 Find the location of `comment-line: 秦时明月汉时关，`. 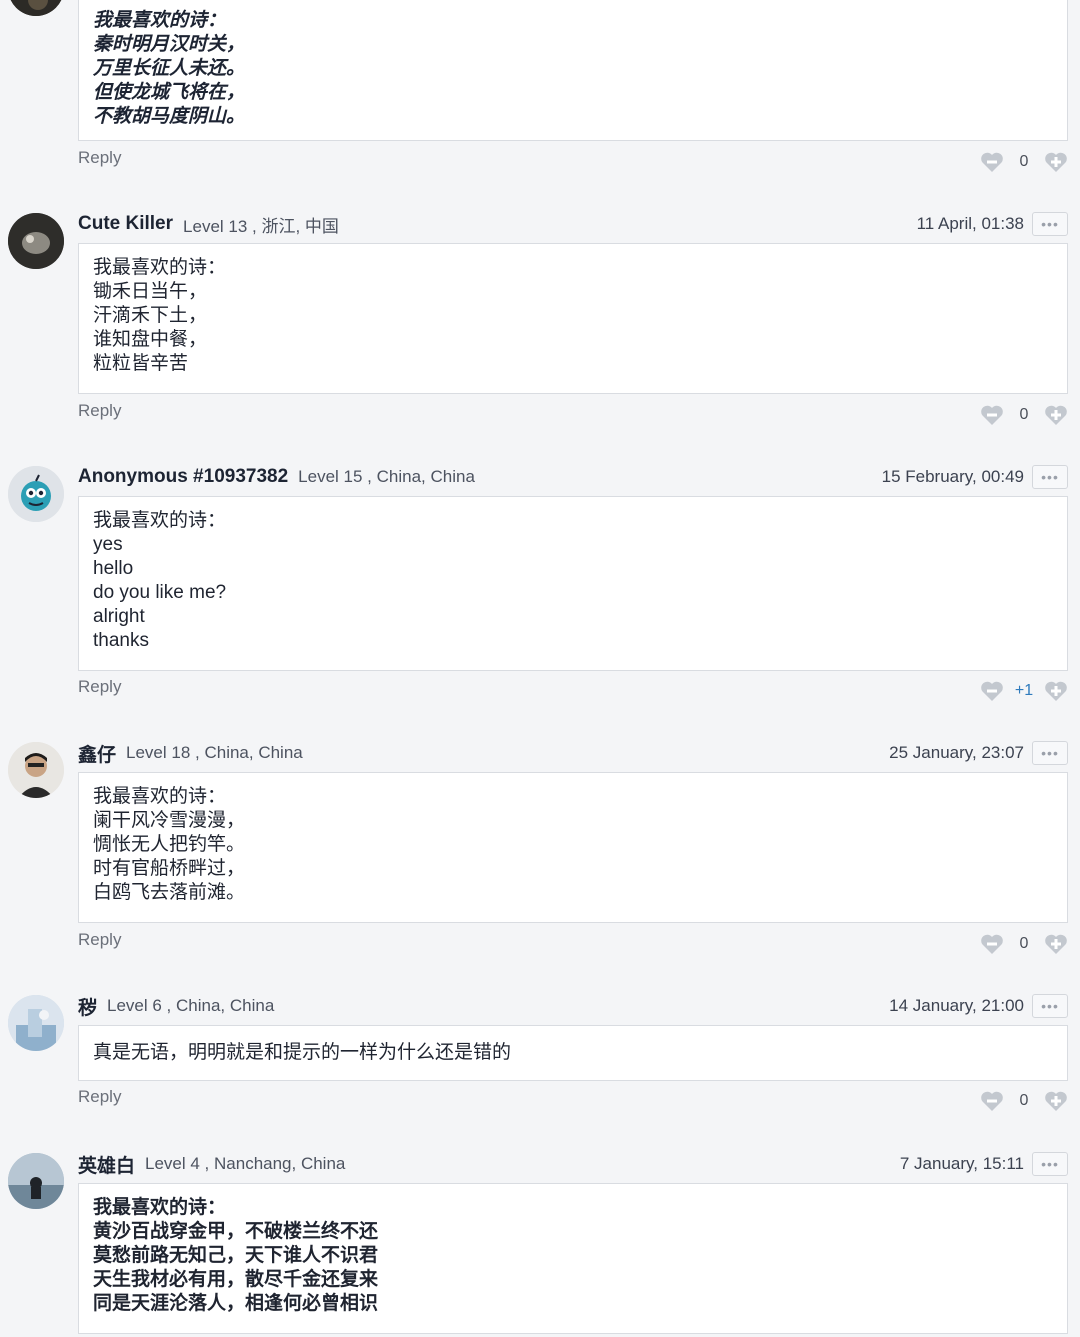

comment-line: 秦时明月汉时关， is located at coordinates (169, 44).